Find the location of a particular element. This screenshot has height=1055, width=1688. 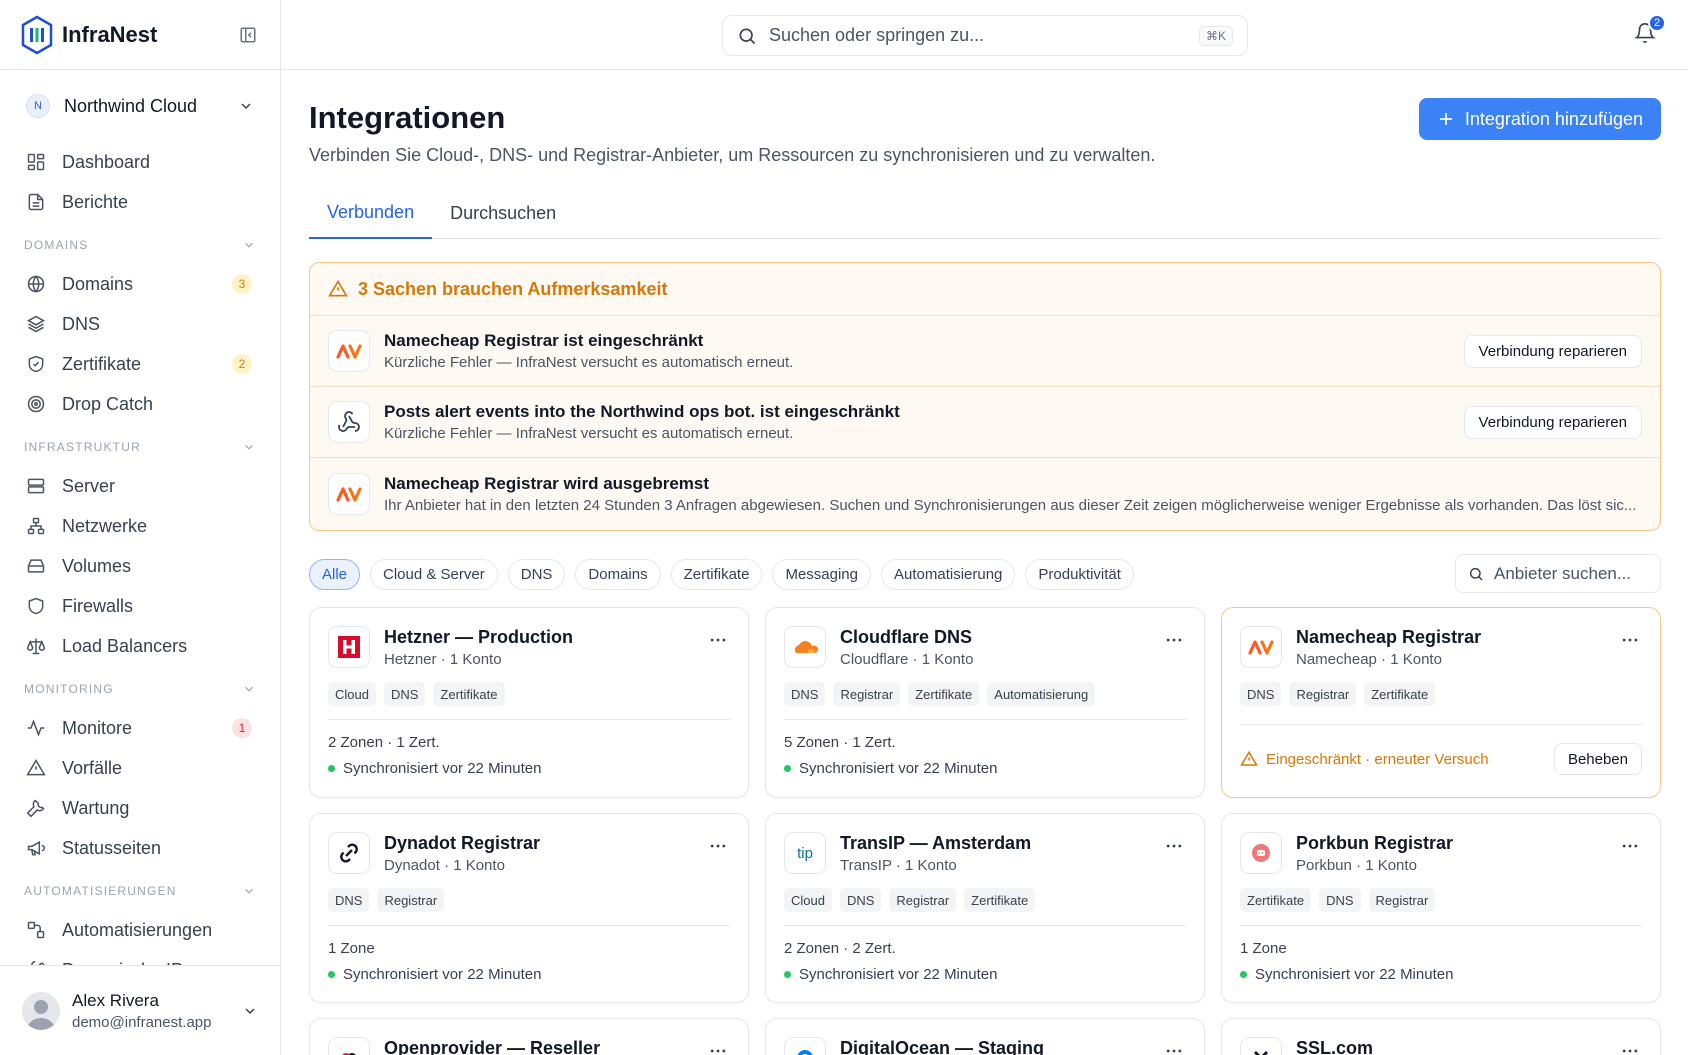

integration-card: Openprovider — Reseller is located at coordinates (529, 1036).